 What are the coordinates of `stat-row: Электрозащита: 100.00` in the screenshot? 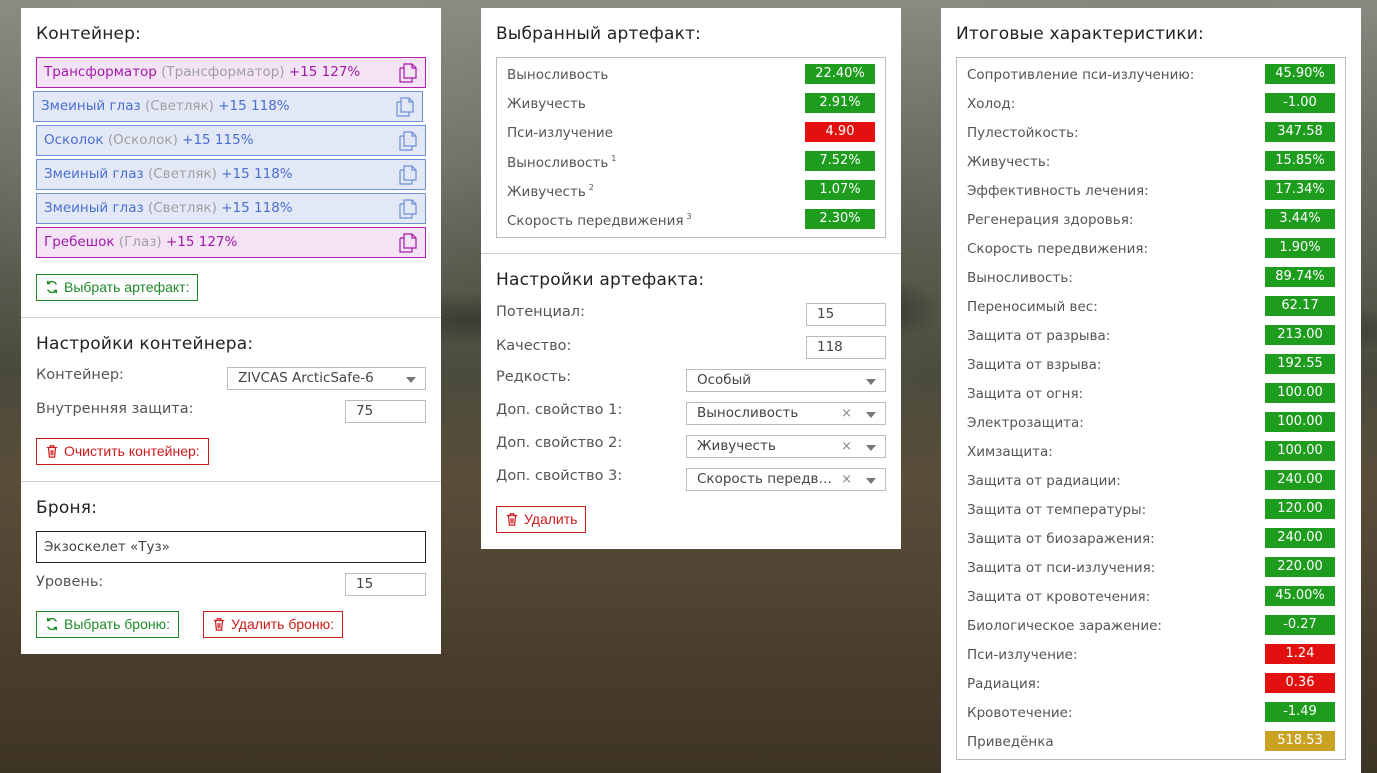 It's located at (1151, 423).